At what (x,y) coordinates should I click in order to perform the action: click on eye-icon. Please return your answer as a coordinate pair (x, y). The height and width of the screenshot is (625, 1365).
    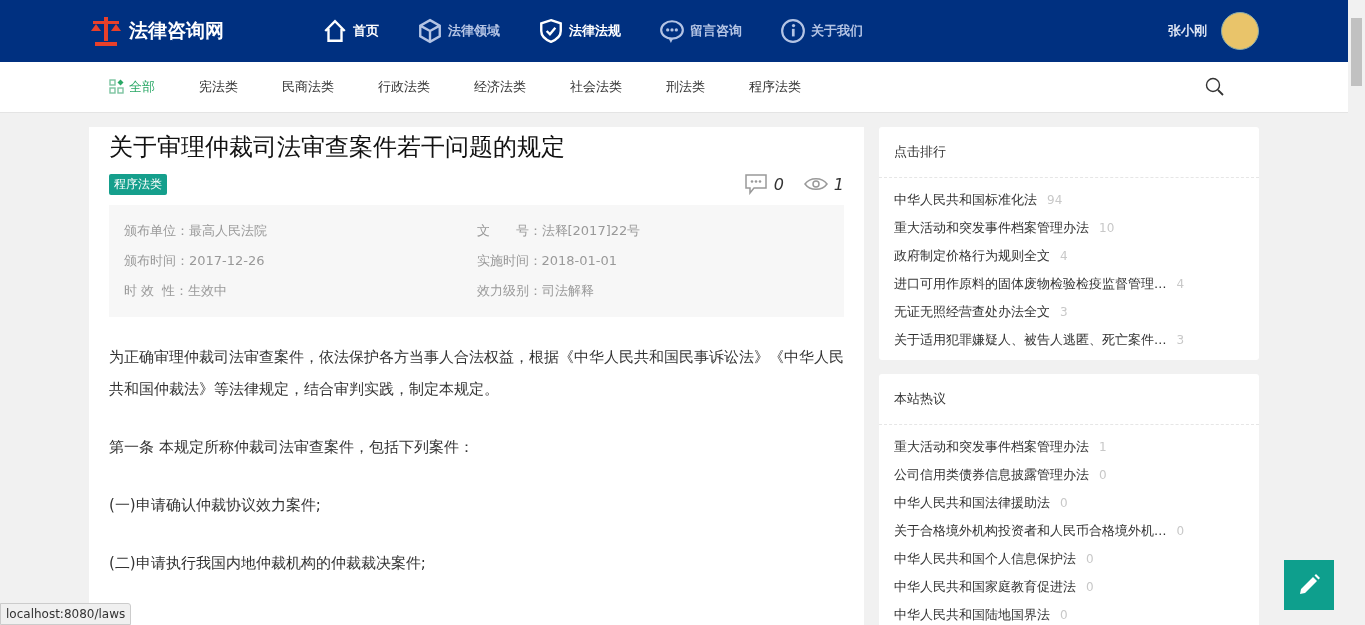
    Looking at the image, I should click on (815, 184).